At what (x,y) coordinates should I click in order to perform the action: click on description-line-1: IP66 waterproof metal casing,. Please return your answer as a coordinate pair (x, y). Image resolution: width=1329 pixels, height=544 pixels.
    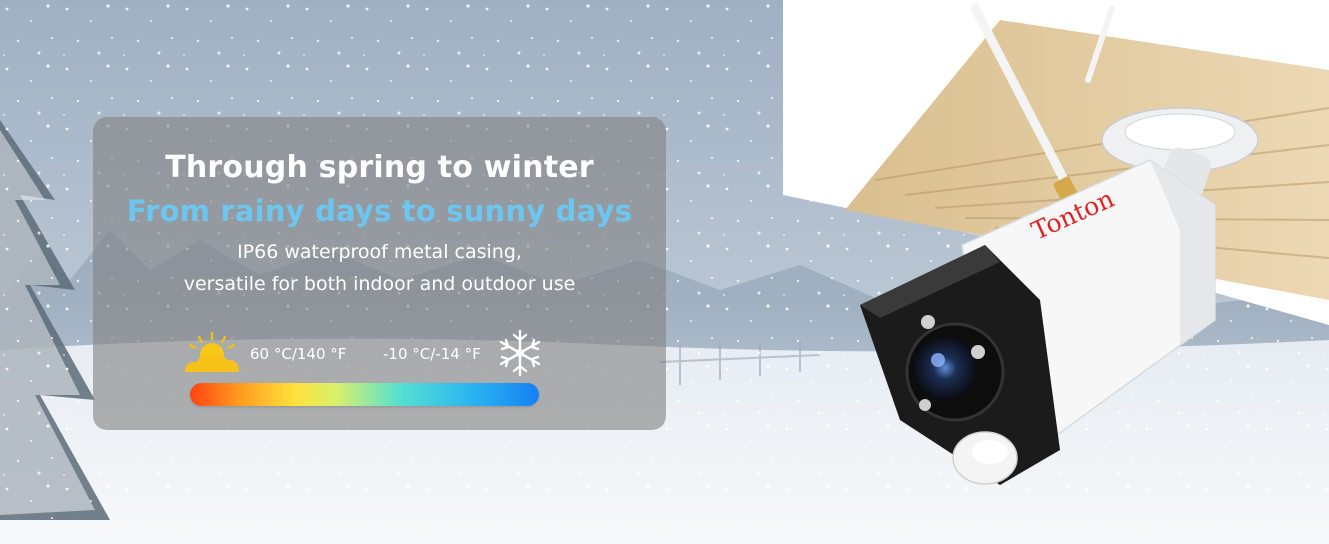
    Looking at the image, I should click on (379, 252).